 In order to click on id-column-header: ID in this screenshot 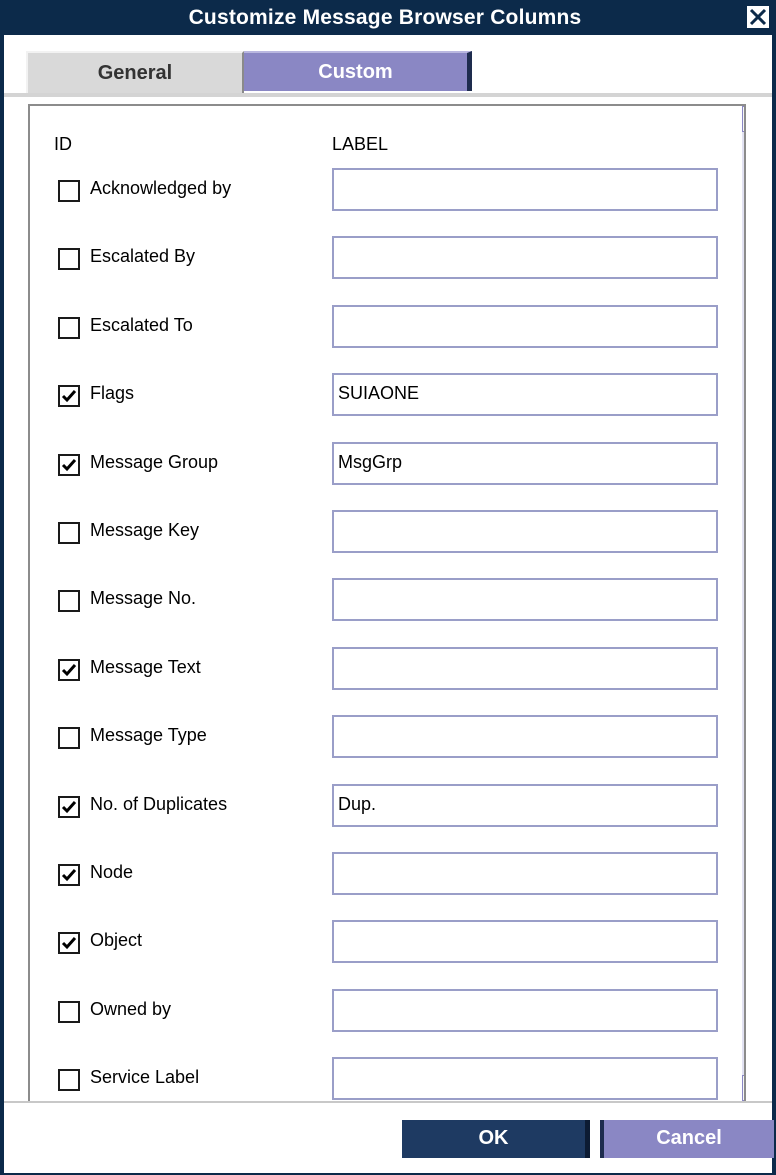, I will do `click(63, 144)`.